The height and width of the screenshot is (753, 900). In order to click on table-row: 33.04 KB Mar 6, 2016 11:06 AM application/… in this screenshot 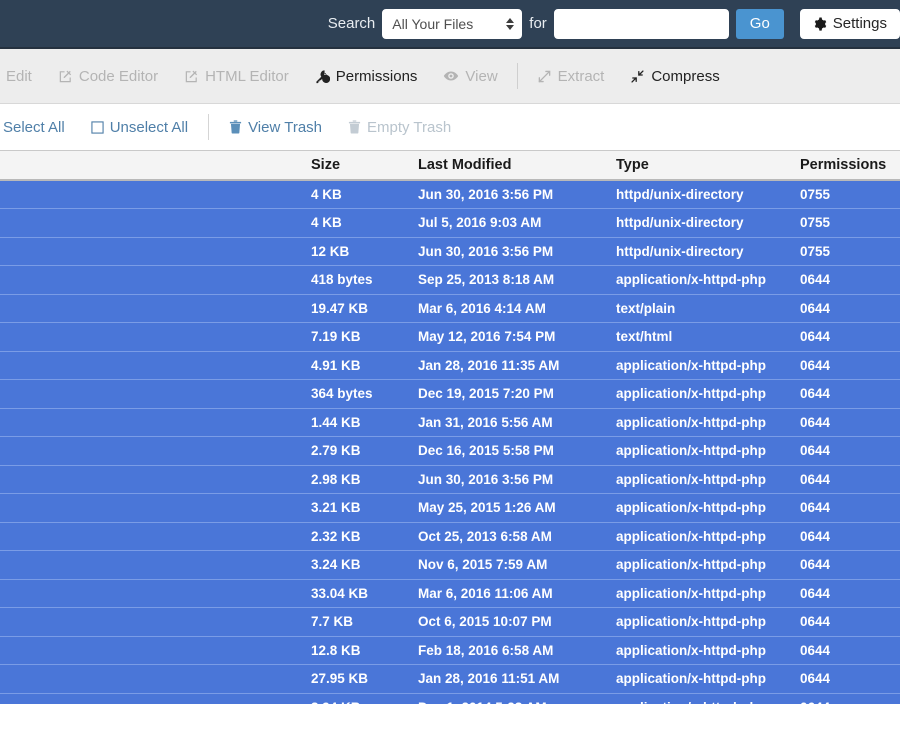, I will do `click(450, 593)`.